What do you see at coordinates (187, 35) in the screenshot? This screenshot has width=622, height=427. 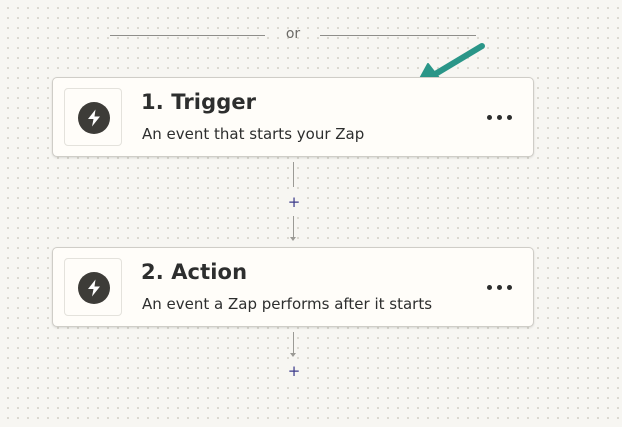 I see `divider-line-left` at bounding box center [187, 35].